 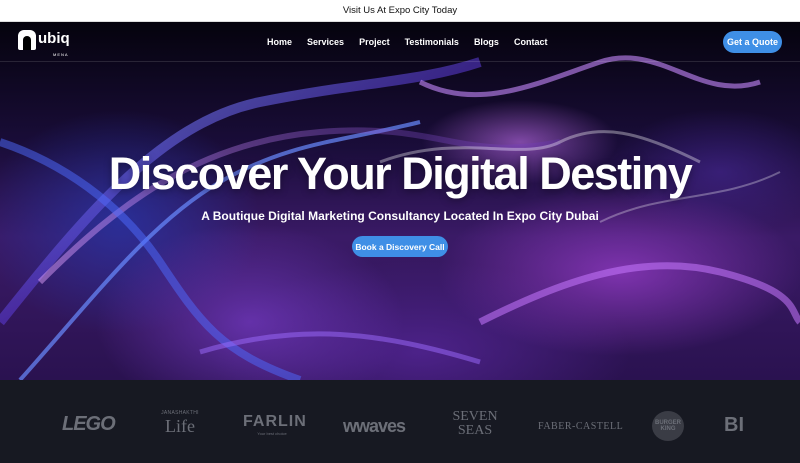 I want to click on announcement-bar: Visit Us At Expo City Today, so click(x=400, y=11).